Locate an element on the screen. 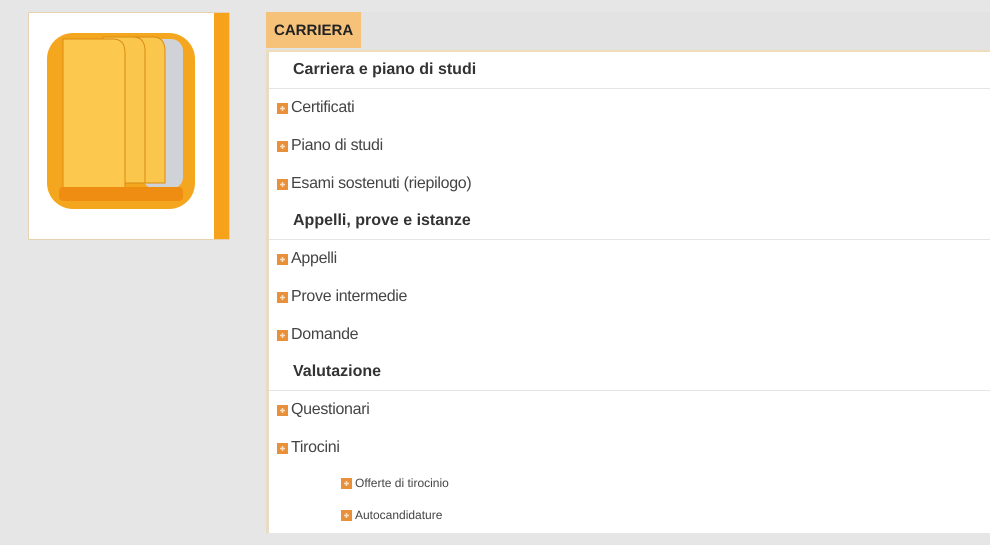  section-heading: Carriera e piano di studi is located at coordinates (629, 70).